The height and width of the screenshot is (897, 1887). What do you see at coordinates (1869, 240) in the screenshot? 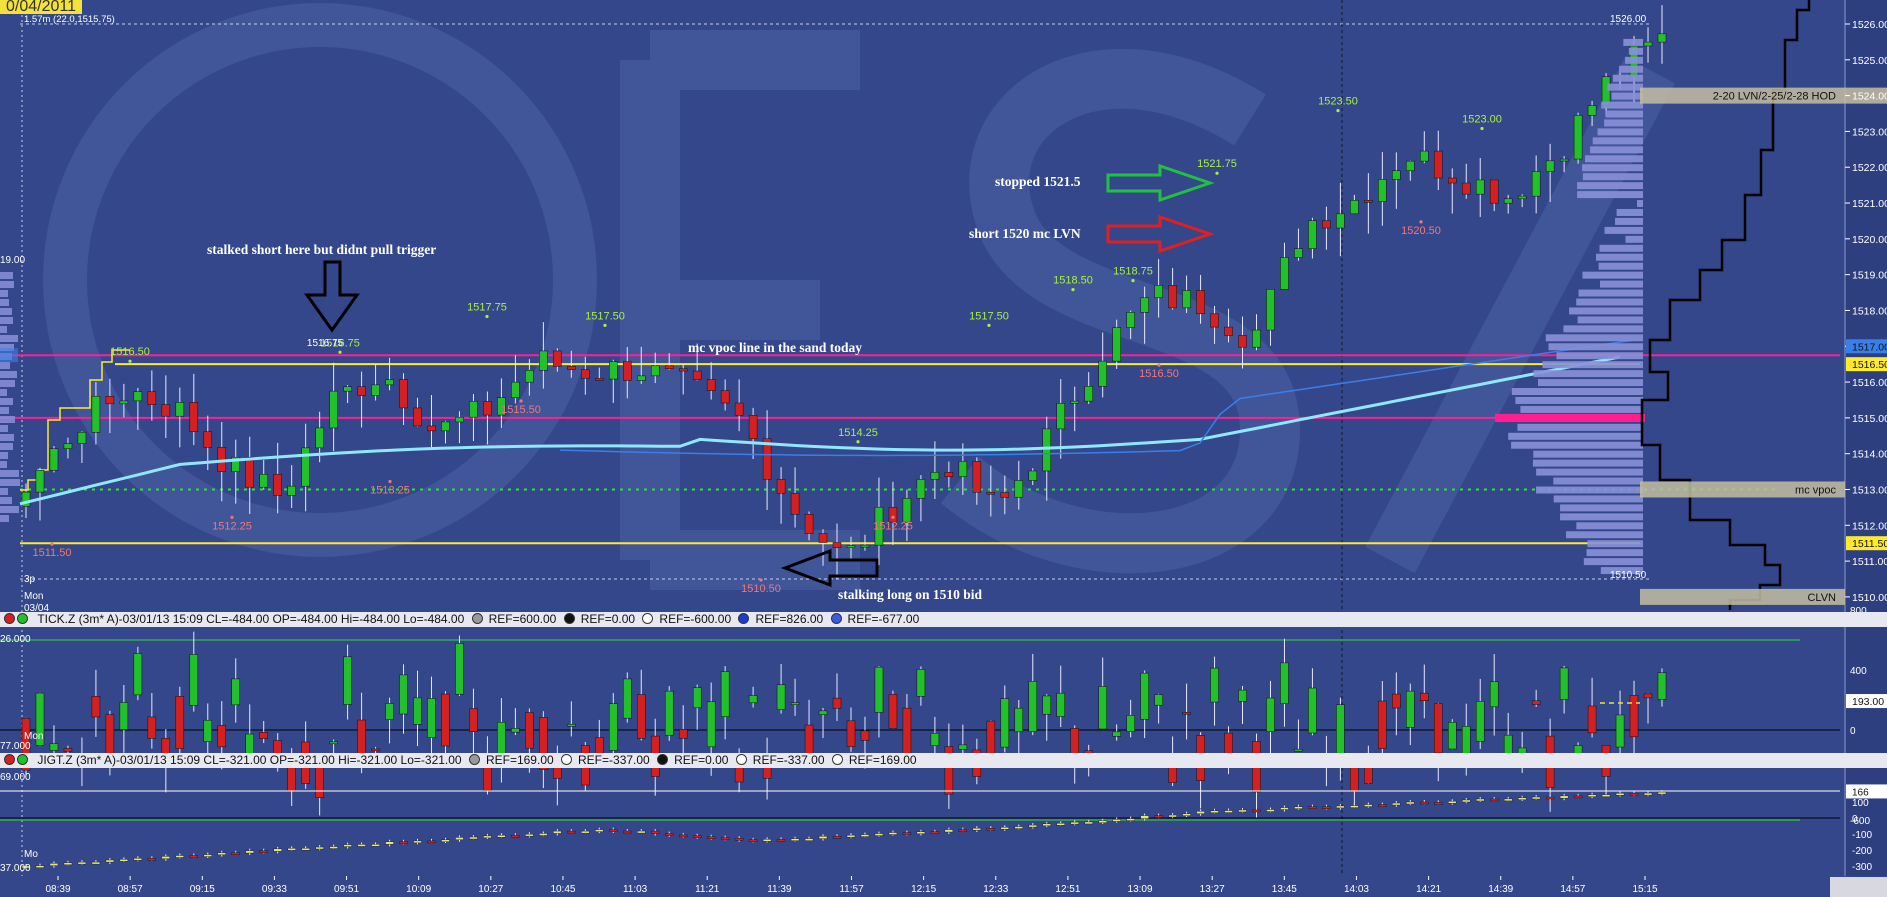
I see `price-axis-label: 1520.00` at bounding box center [1869, 240].